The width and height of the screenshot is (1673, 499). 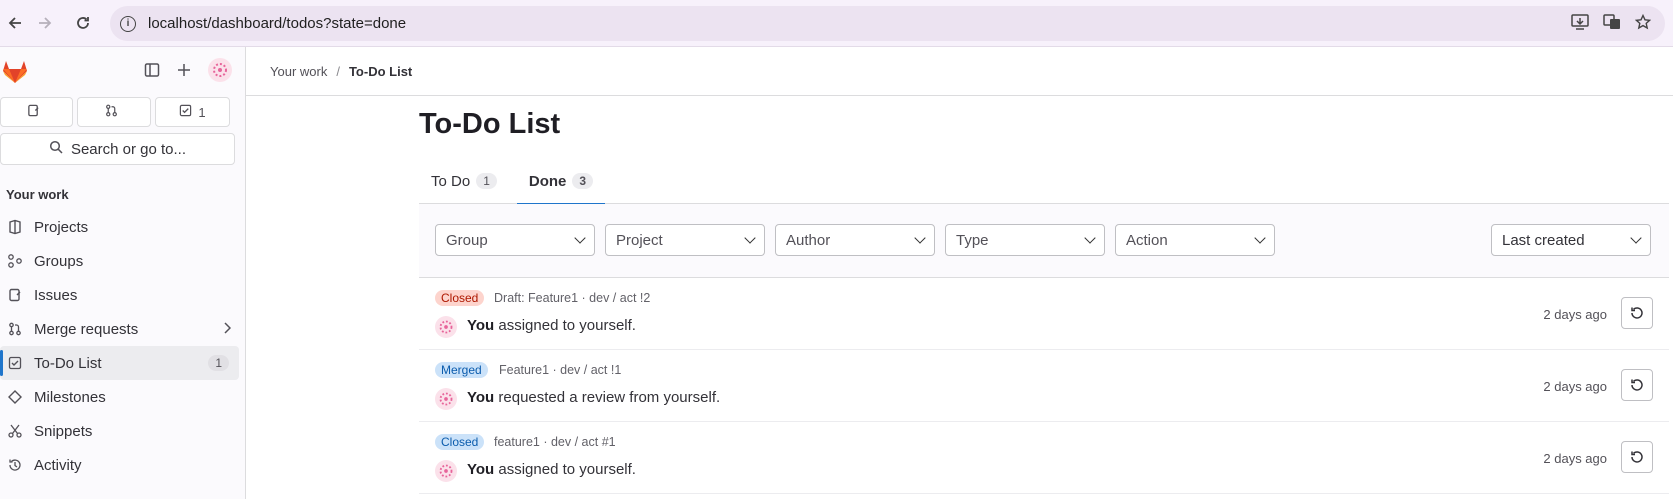 I want to click on group-filter-dropdown: Group, so click(x=515, y=240).